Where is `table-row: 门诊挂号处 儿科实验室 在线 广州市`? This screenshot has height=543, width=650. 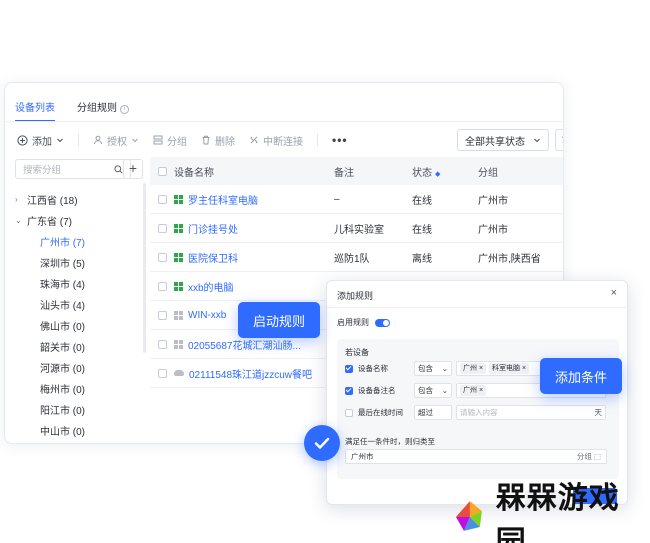
table-row: 门诊挂号处 儿科实验室 在线 广州市 is located at coordinates (356, 228).